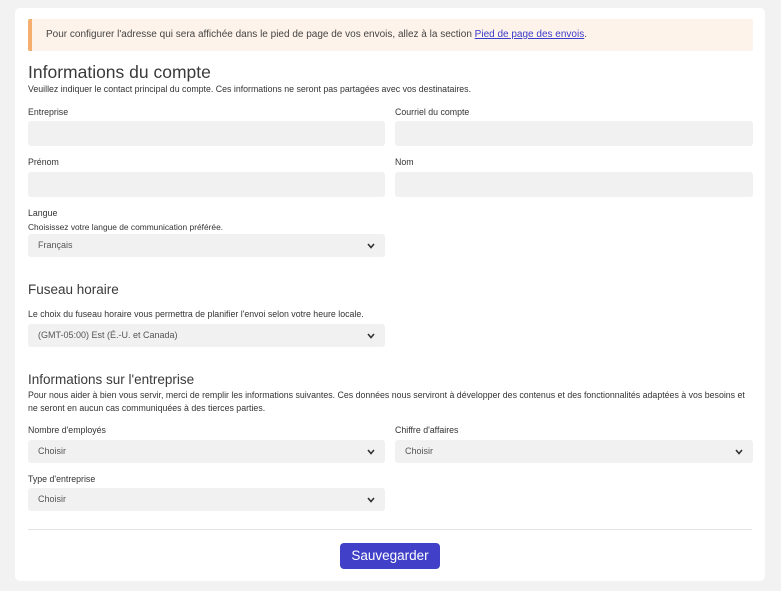 The image size is (781, 591). Describe the element at coordinates (67, 430) in the screenshot. I see `employees-label: Nombre d'employés` at that location.